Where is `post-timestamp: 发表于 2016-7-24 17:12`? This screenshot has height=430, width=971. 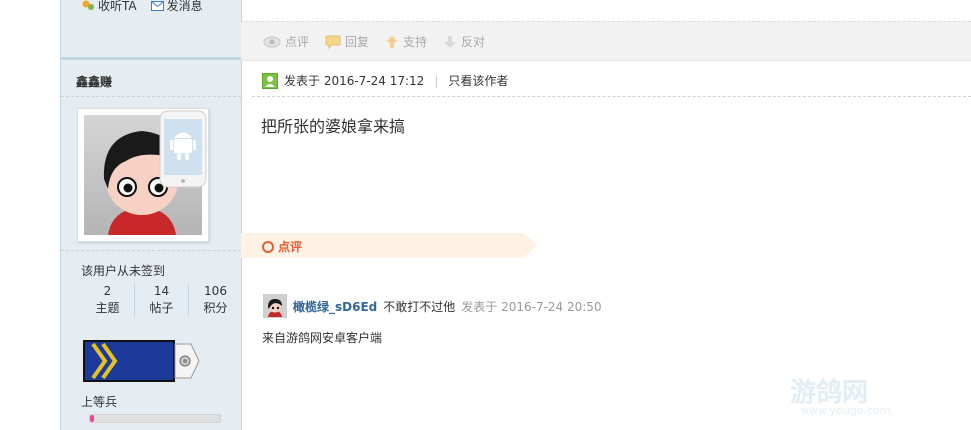
post-timestamp: 发表于 2016-7-24 17:12 is located at coordinates (354, 81).